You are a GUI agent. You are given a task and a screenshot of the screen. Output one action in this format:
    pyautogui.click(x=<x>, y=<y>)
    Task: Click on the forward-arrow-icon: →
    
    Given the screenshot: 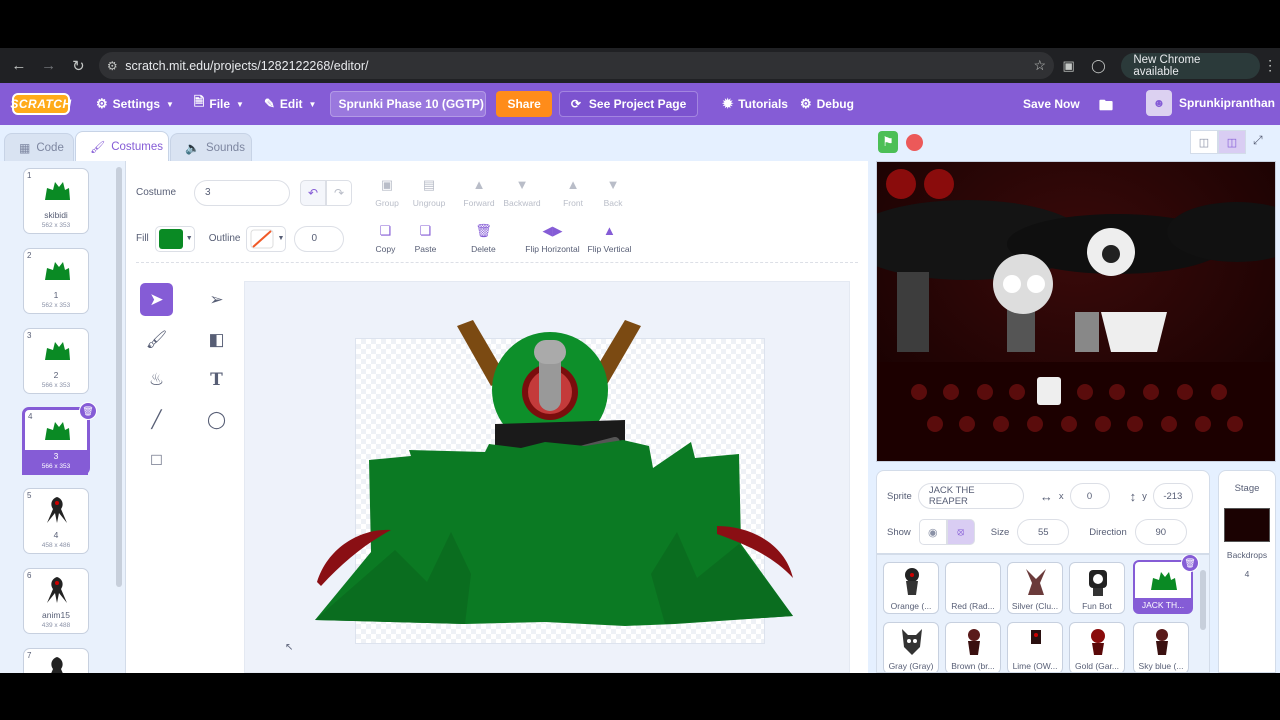 What is the action you would take?
    pyautogui.click(x=49, y=66)
    